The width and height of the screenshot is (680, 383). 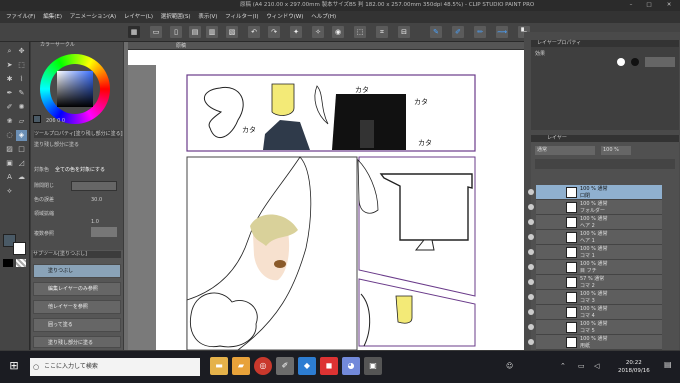 I want to click on clear-outside-icon: ✧, so click(x=318, y=32).